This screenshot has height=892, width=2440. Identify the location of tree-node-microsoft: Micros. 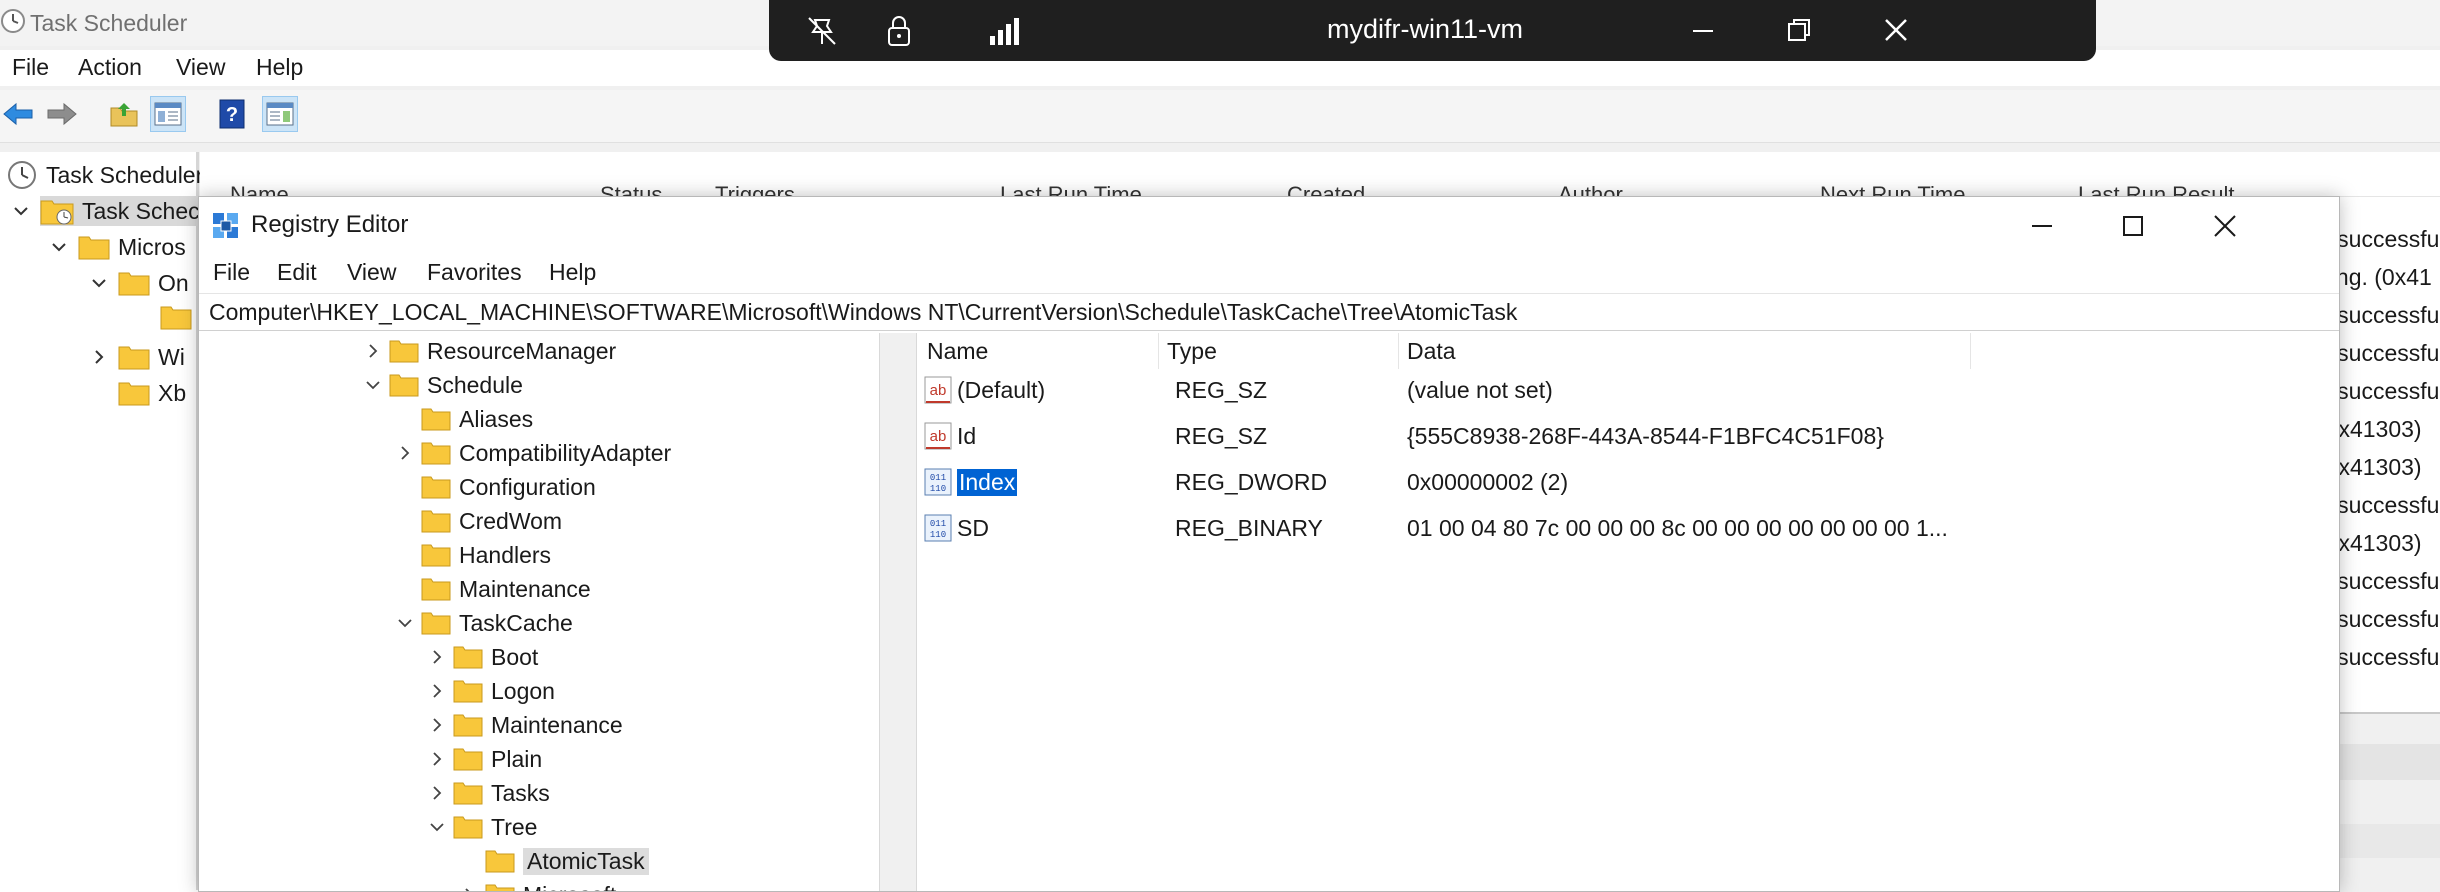
(118, 247).